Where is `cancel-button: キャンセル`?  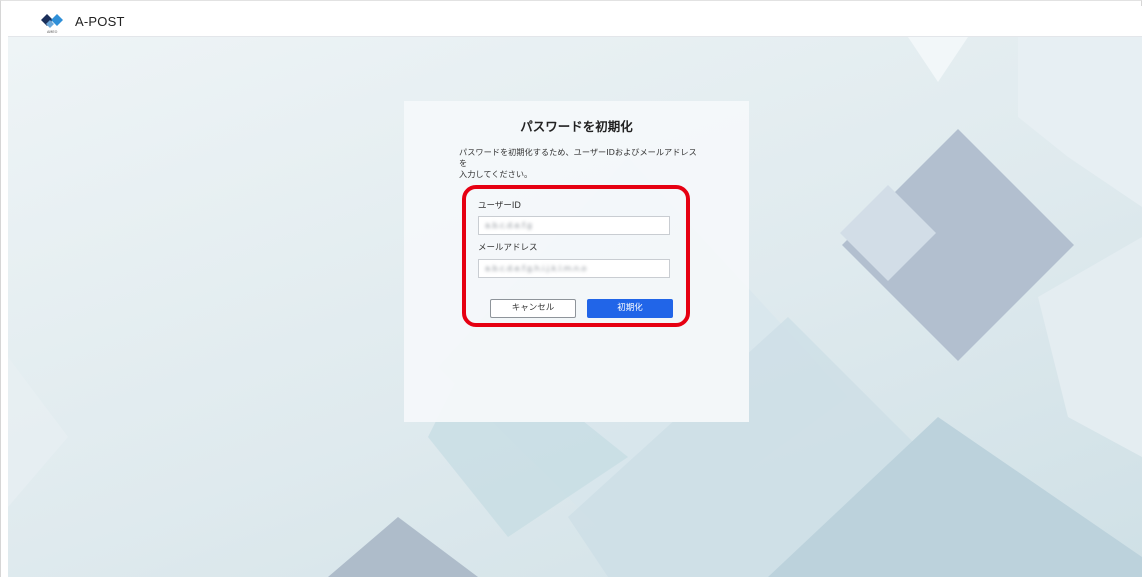
cancel-button: キャンセル is located at coordinates (533, 308).